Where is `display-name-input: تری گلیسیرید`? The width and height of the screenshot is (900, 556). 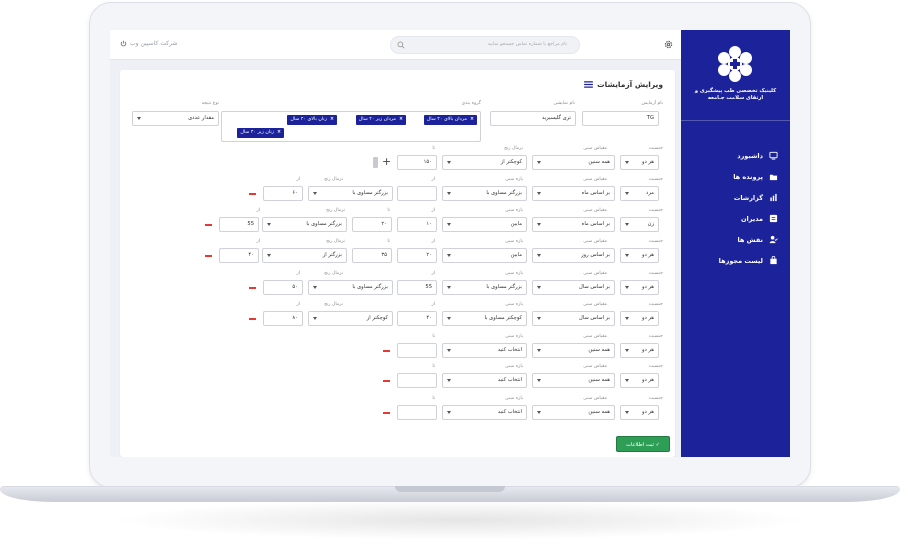 display-name-input: تری گلیسیرید is located at coordinates (533, 118).